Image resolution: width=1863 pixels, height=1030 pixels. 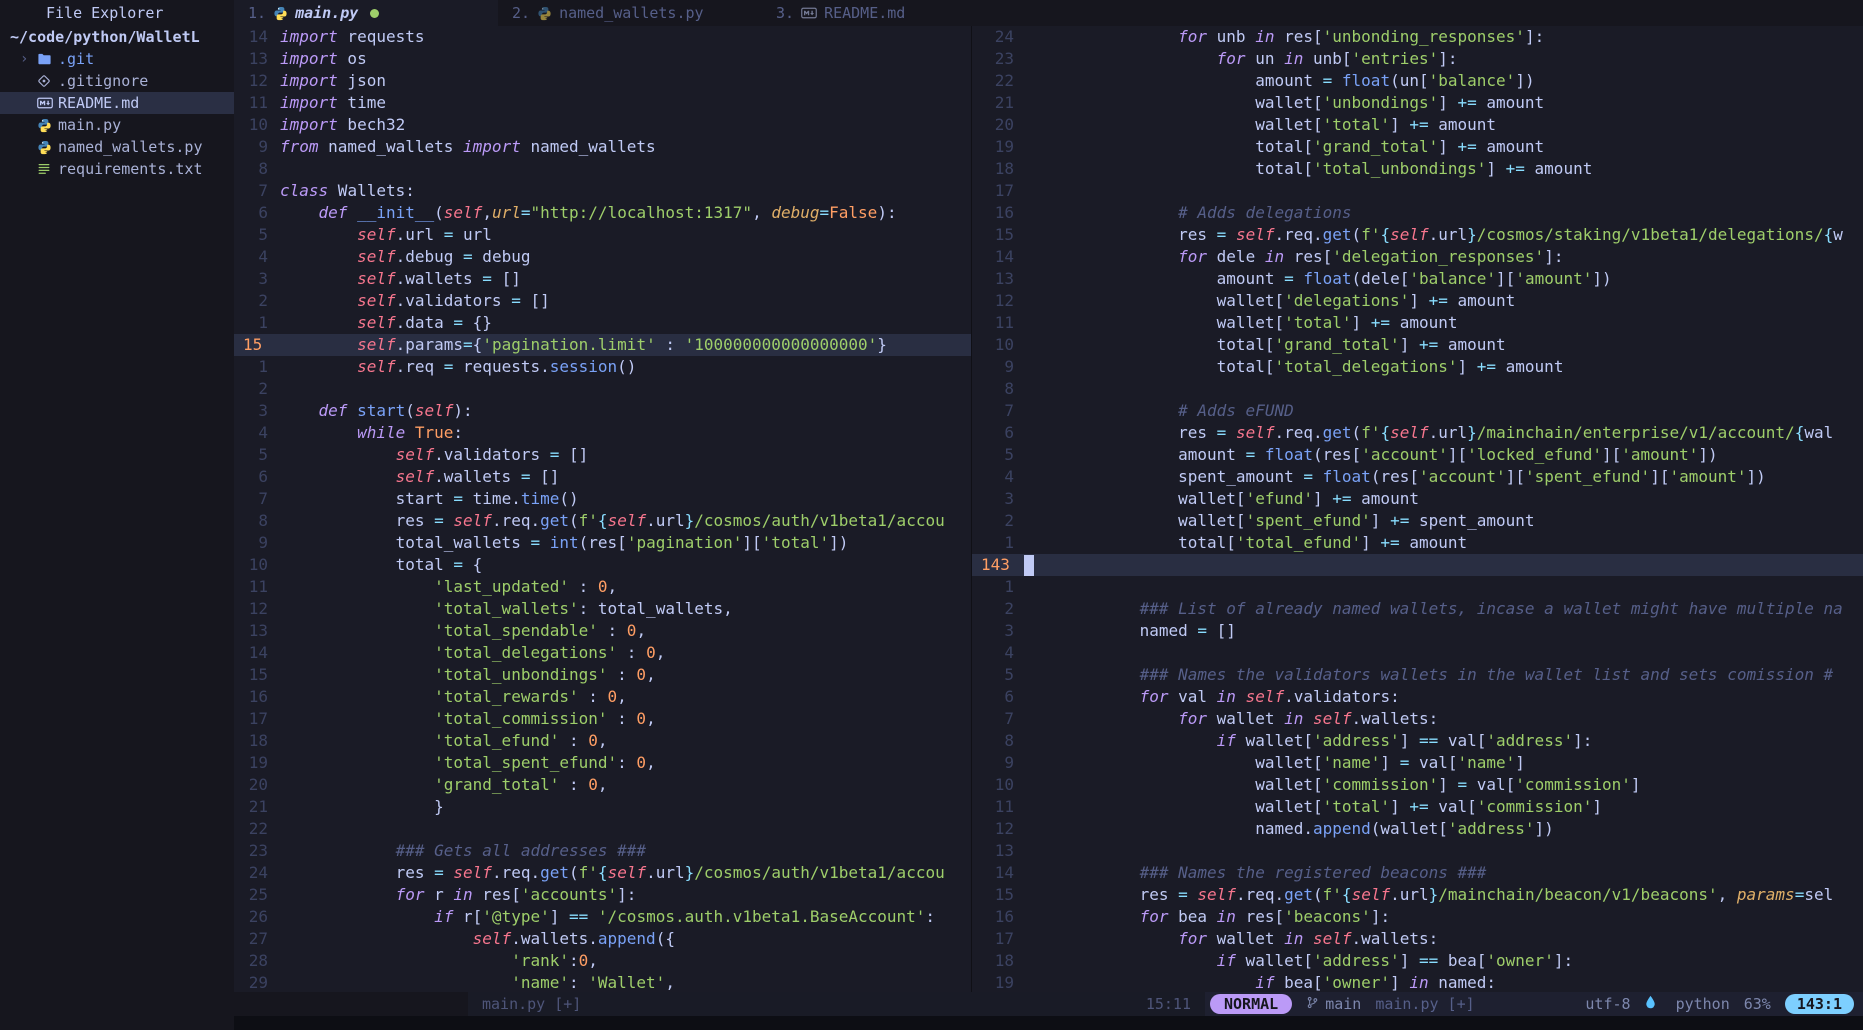 I want to click on code-line: 17 for wallet in self.wallets:, so click(x=1417, y=939).